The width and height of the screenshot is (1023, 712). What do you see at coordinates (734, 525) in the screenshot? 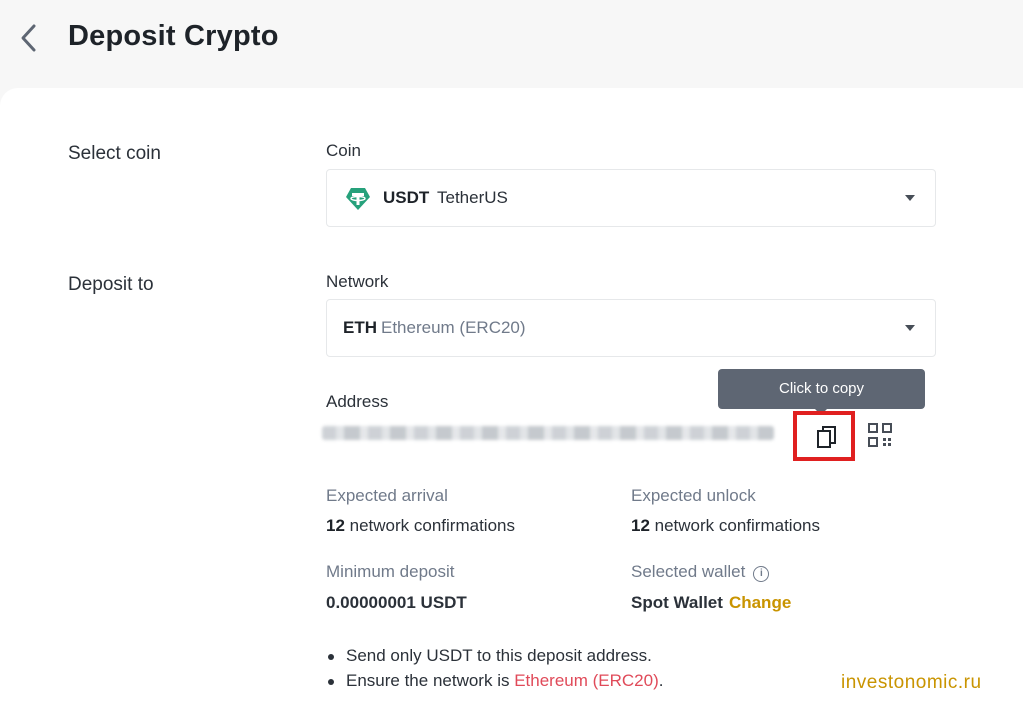
I see `unlock-text: network confirmations` at bounding box center [734, 525].